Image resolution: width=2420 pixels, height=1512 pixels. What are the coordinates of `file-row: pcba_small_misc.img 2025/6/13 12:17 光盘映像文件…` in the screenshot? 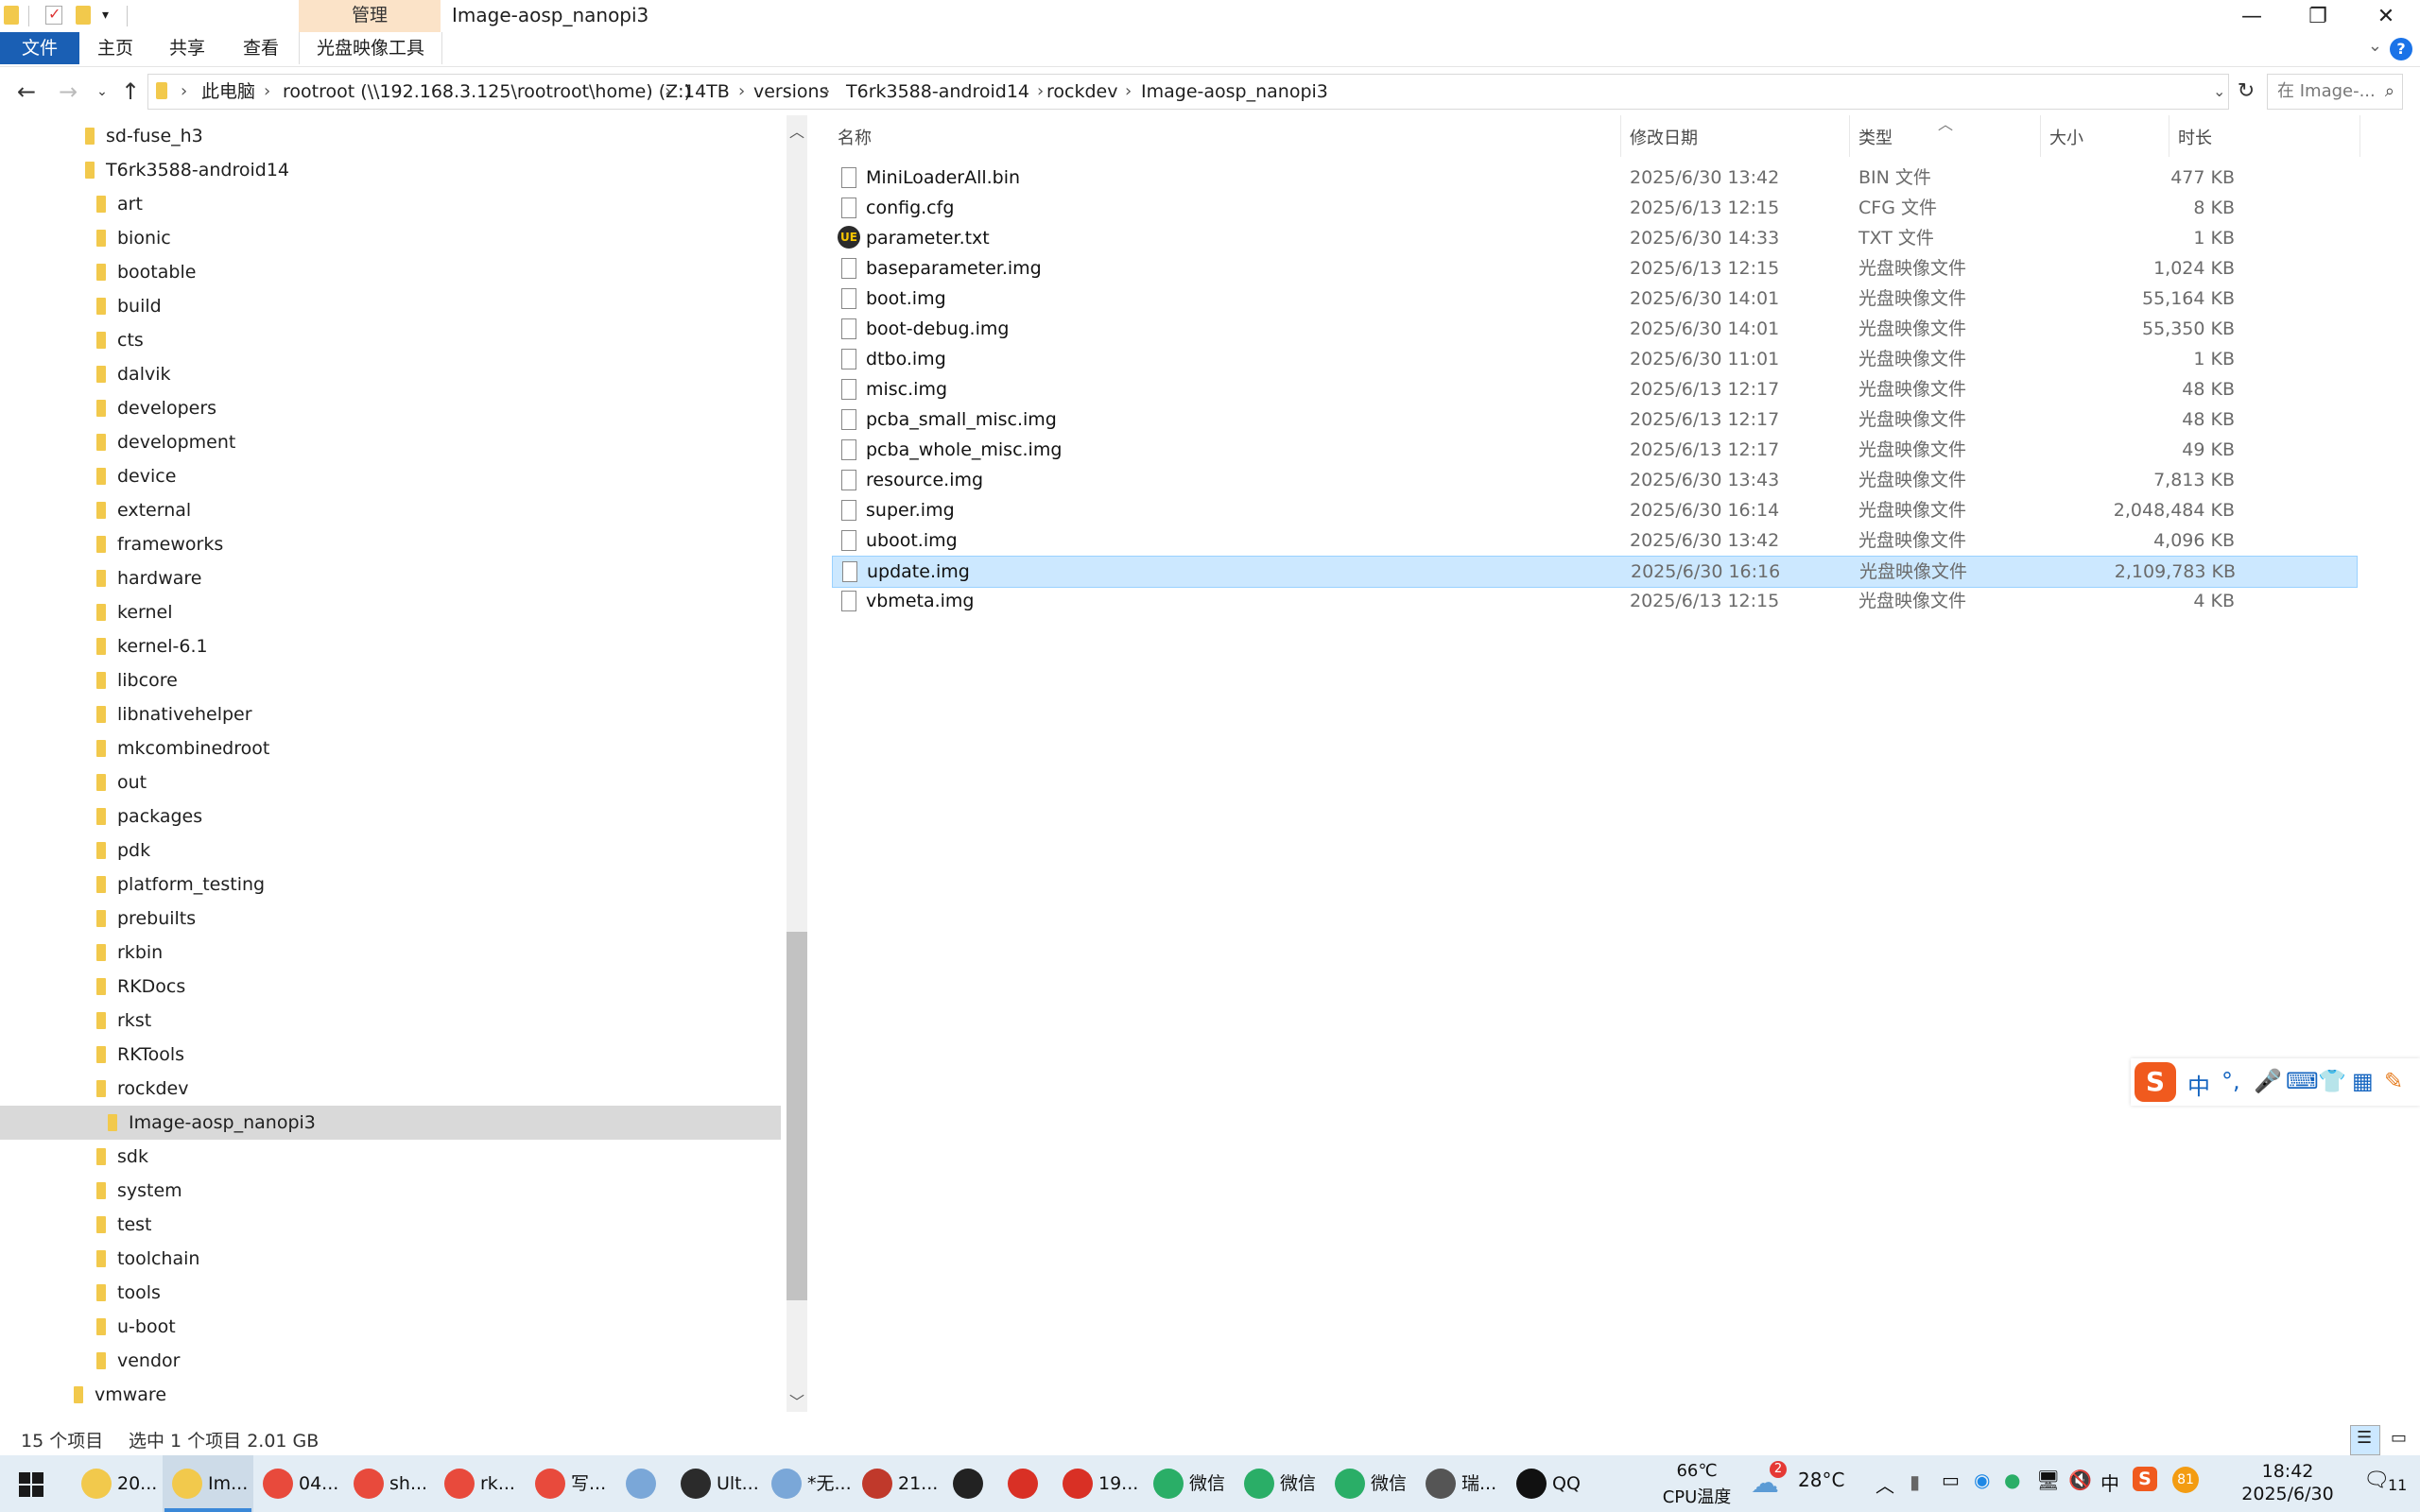 It's located at (1594, 419).